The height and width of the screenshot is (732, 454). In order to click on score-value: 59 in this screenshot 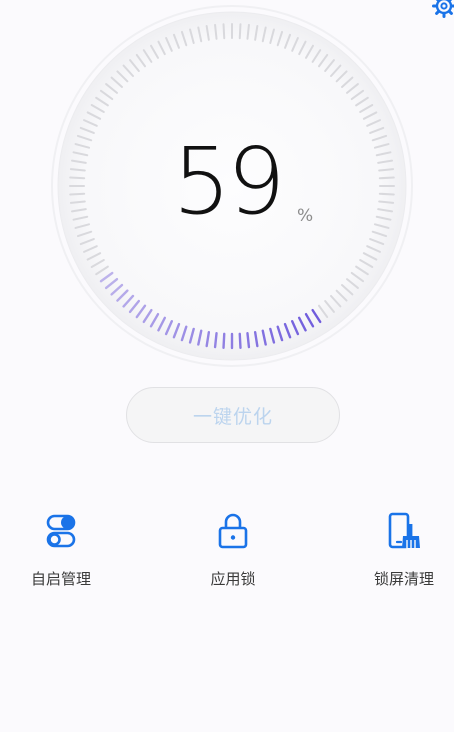, I will do `click(228, 181)`.